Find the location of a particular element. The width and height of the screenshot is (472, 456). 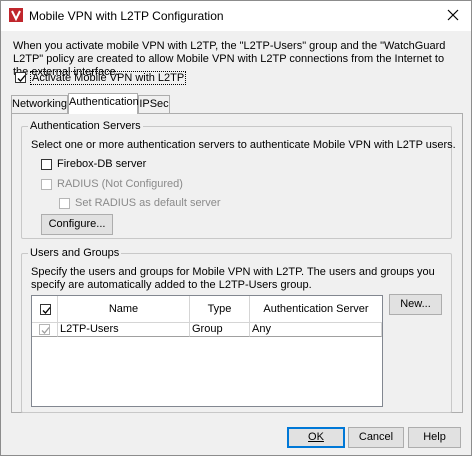

authentication-servers-title: Authentication Servers is located at coordinates (85, 126).